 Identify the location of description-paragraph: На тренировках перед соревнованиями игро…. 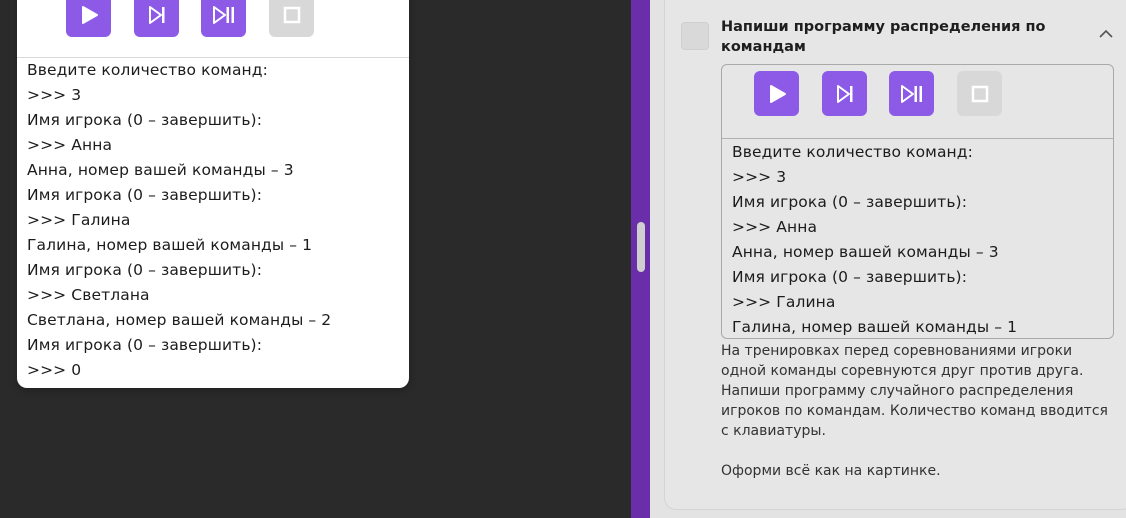
(914, 391).